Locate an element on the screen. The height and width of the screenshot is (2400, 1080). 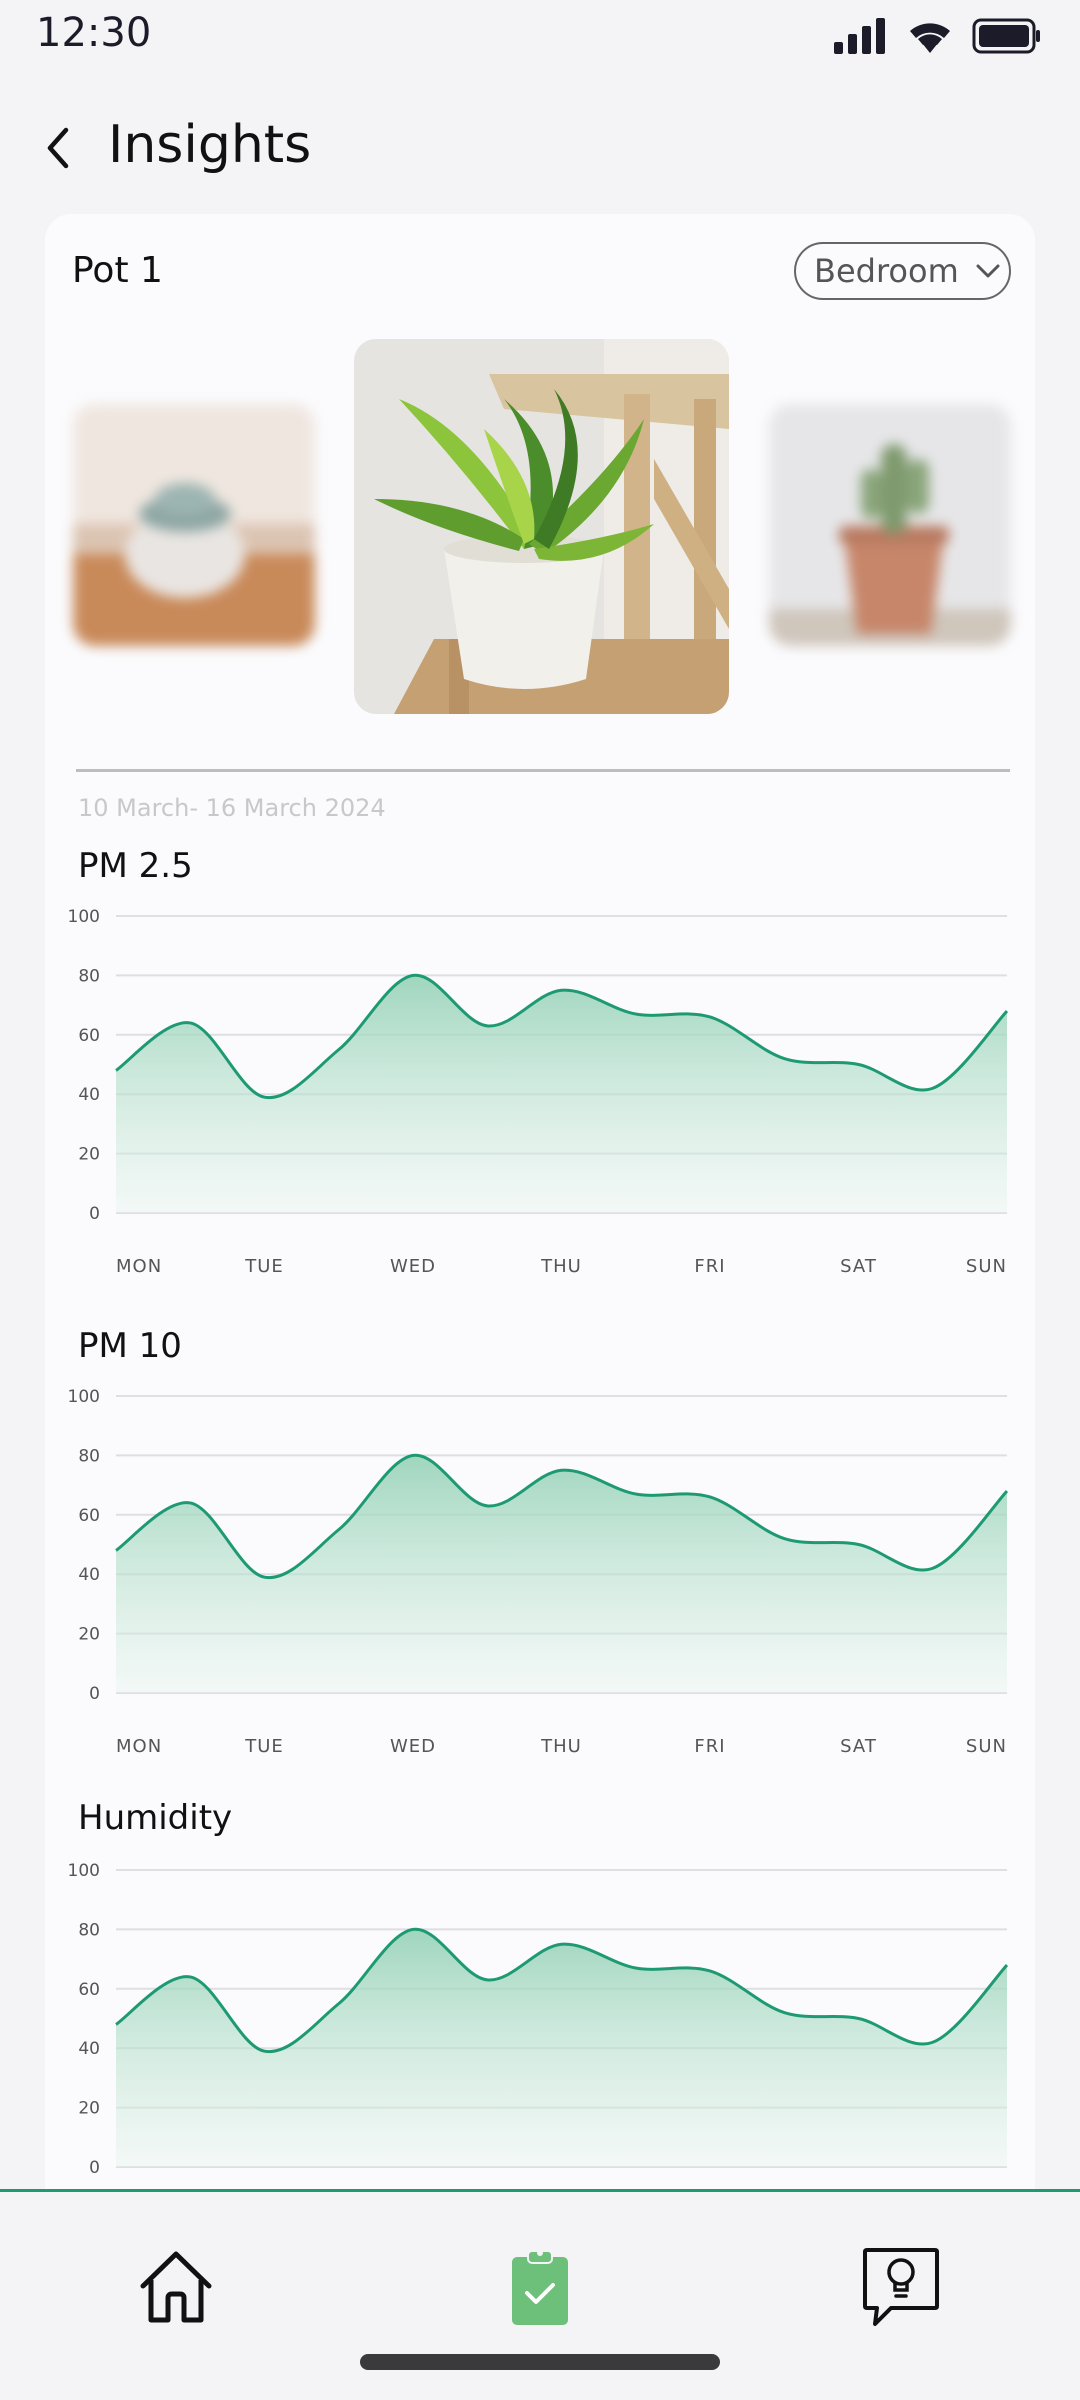
clipboard-check-icon is located at coordinates (540, 2287).